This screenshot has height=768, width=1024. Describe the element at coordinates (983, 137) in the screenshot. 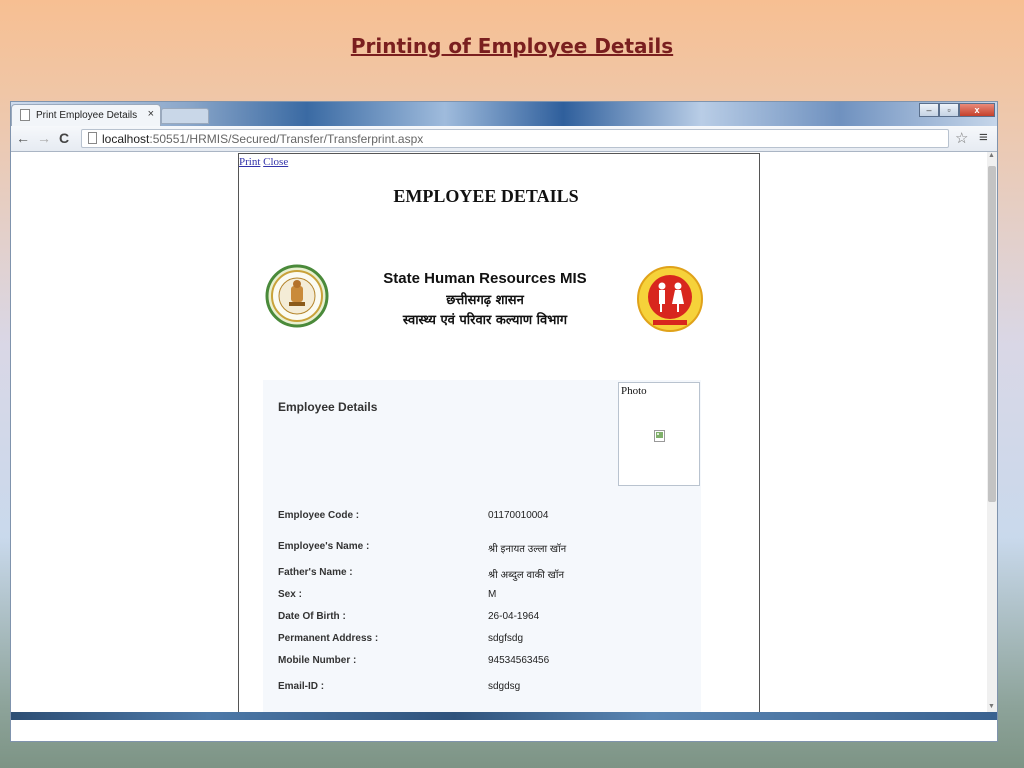

I see `menu-icon: ≡` at that location.